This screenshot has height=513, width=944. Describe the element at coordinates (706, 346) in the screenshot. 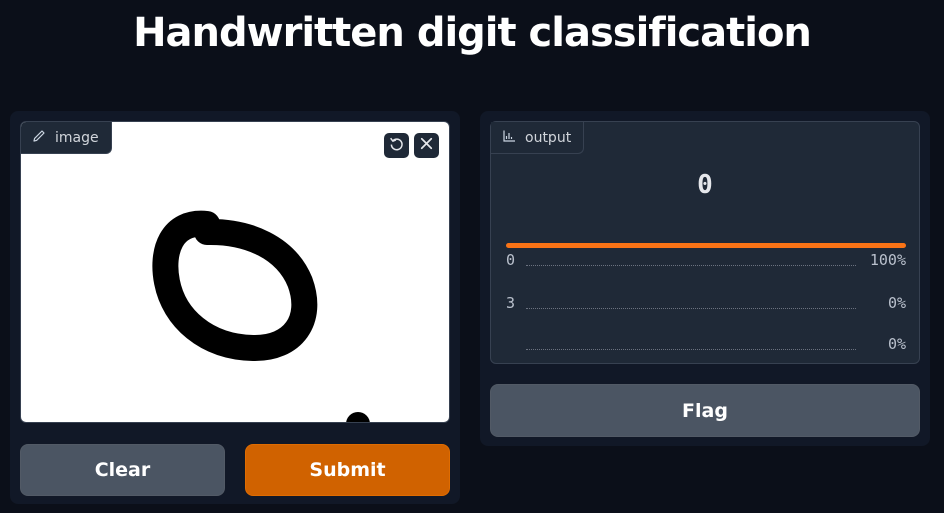

I see `confidence-row: 0%` at that location.